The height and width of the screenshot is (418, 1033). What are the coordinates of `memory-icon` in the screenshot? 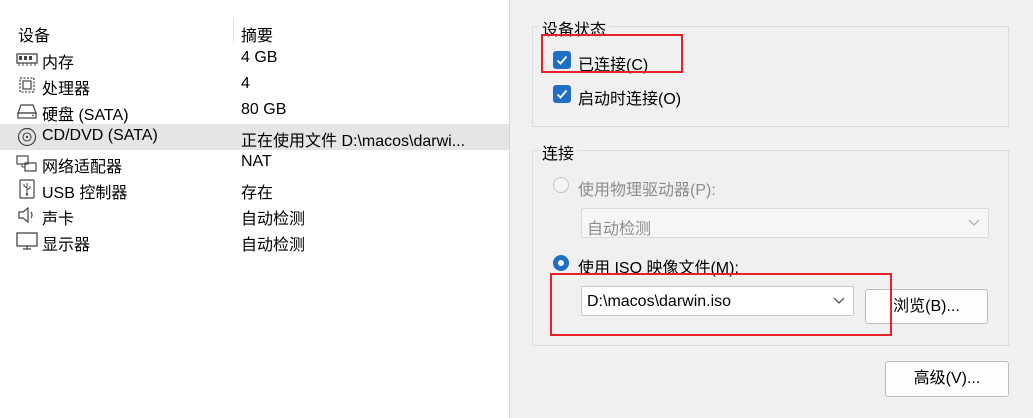 It's located at (27, 59).